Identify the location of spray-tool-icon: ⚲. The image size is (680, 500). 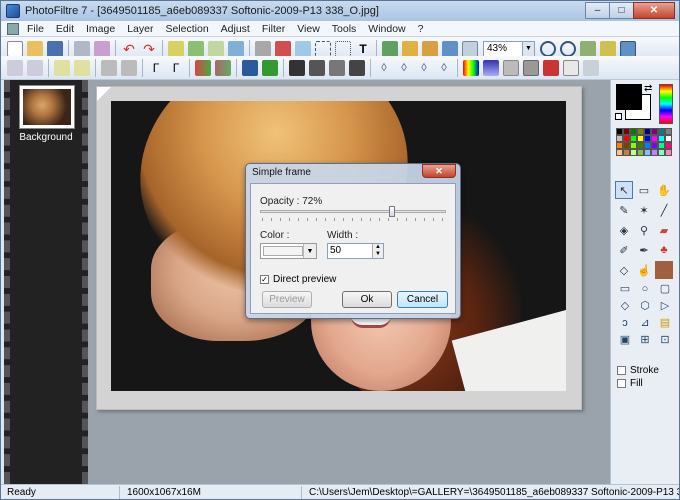
(644, 230).